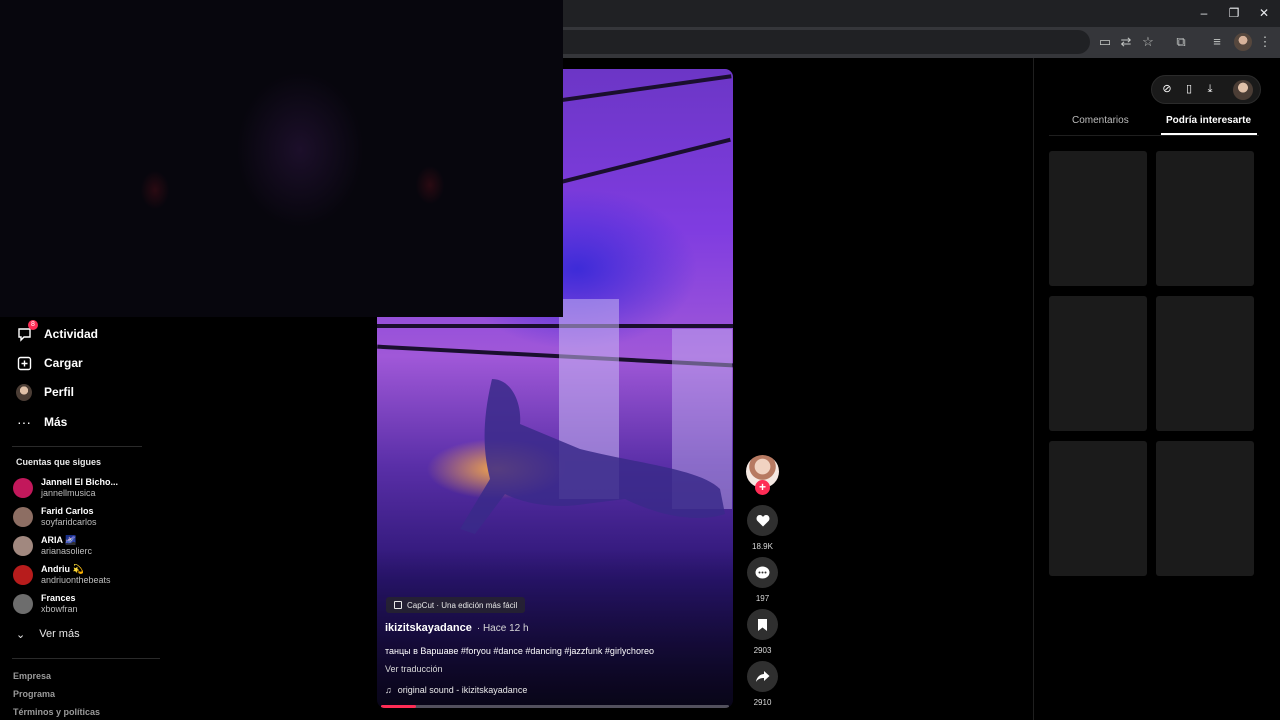  I want to click on footer-link-terminos: Términos y políticas, so click(56, 712).